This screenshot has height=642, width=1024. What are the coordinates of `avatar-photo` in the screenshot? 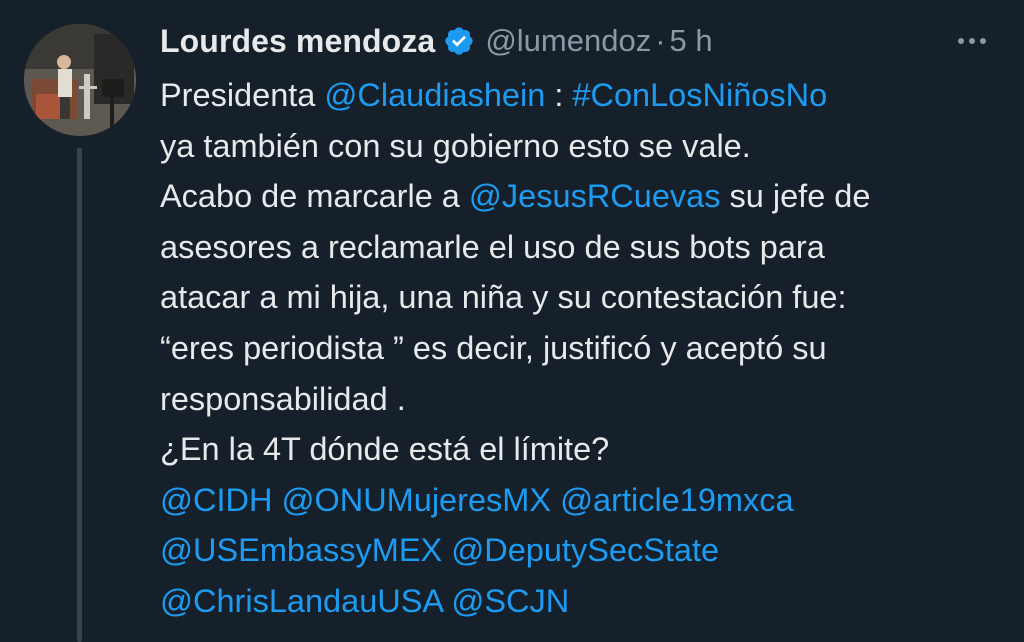 It's located at (80, 80).